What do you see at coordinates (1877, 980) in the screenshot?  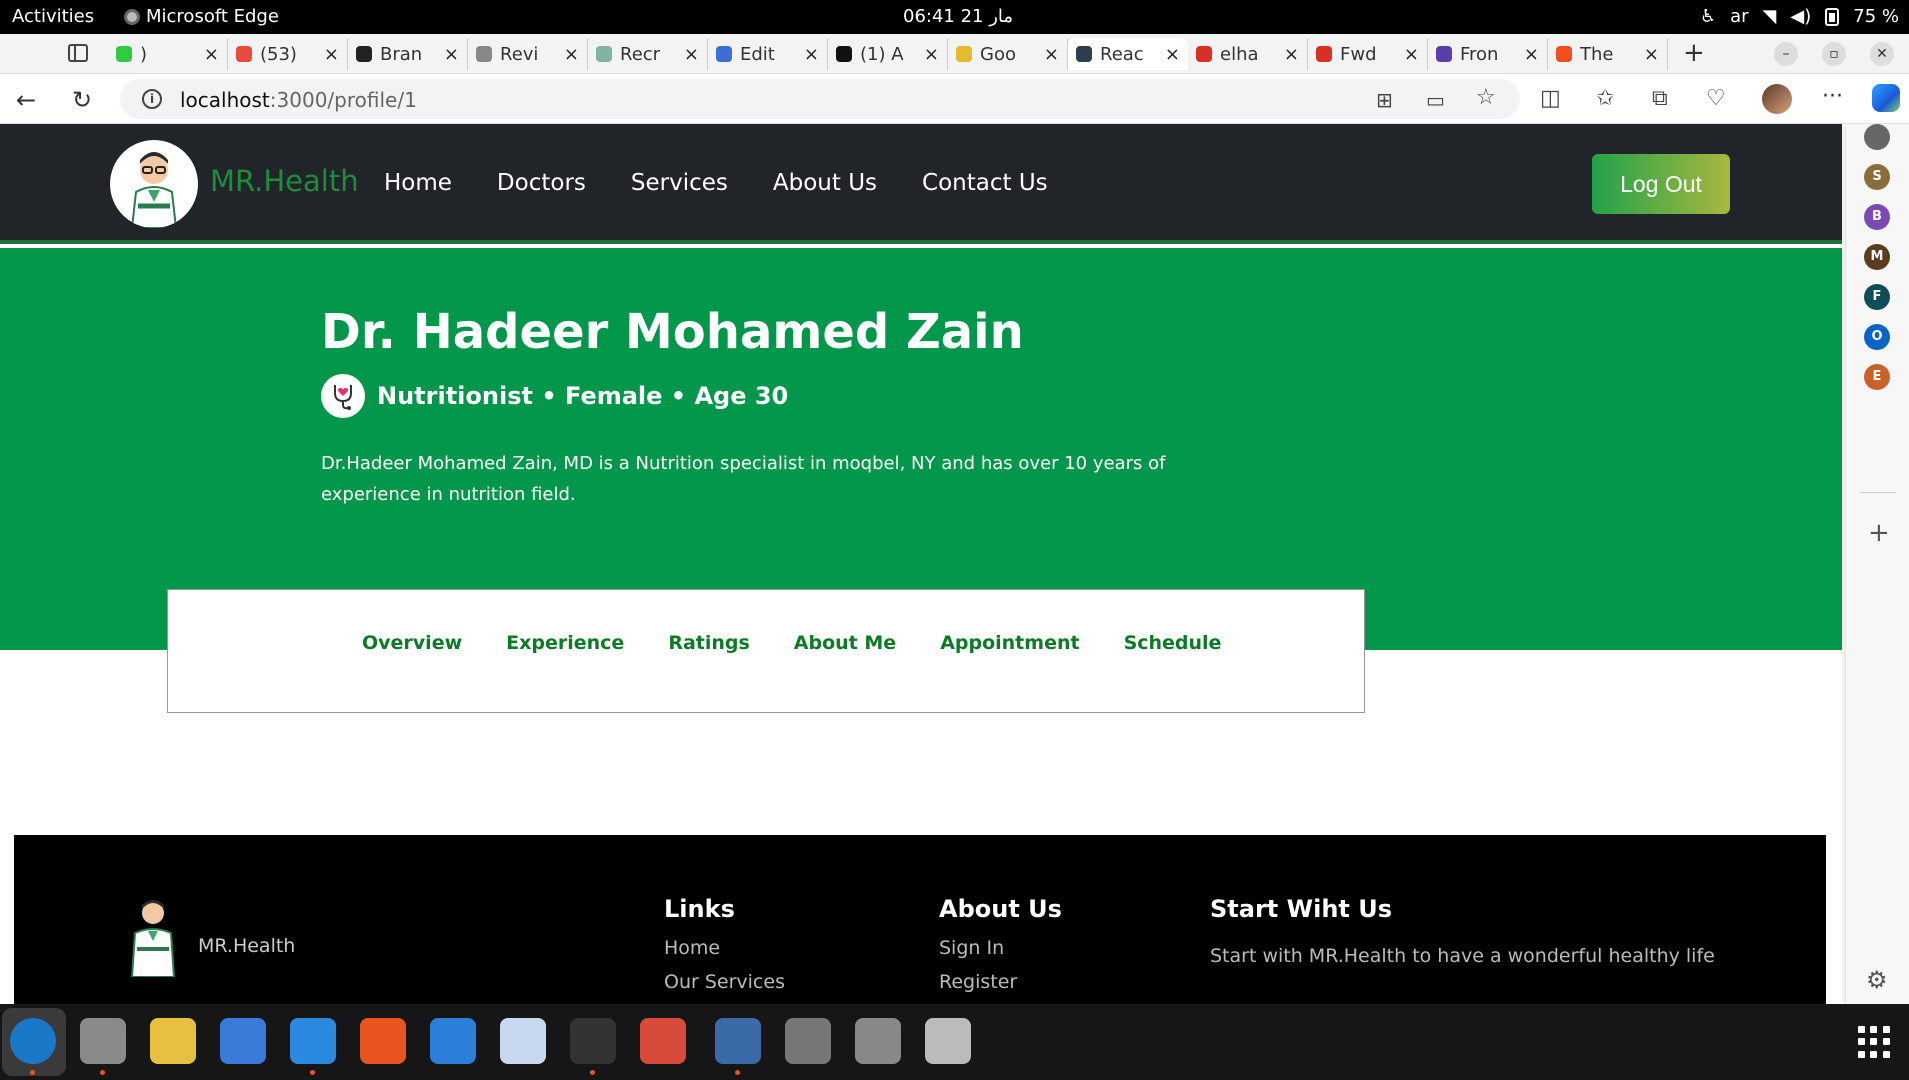 I see `sidebar-settings-gear-icon: ⚙` at bounding box center [1877, 980].